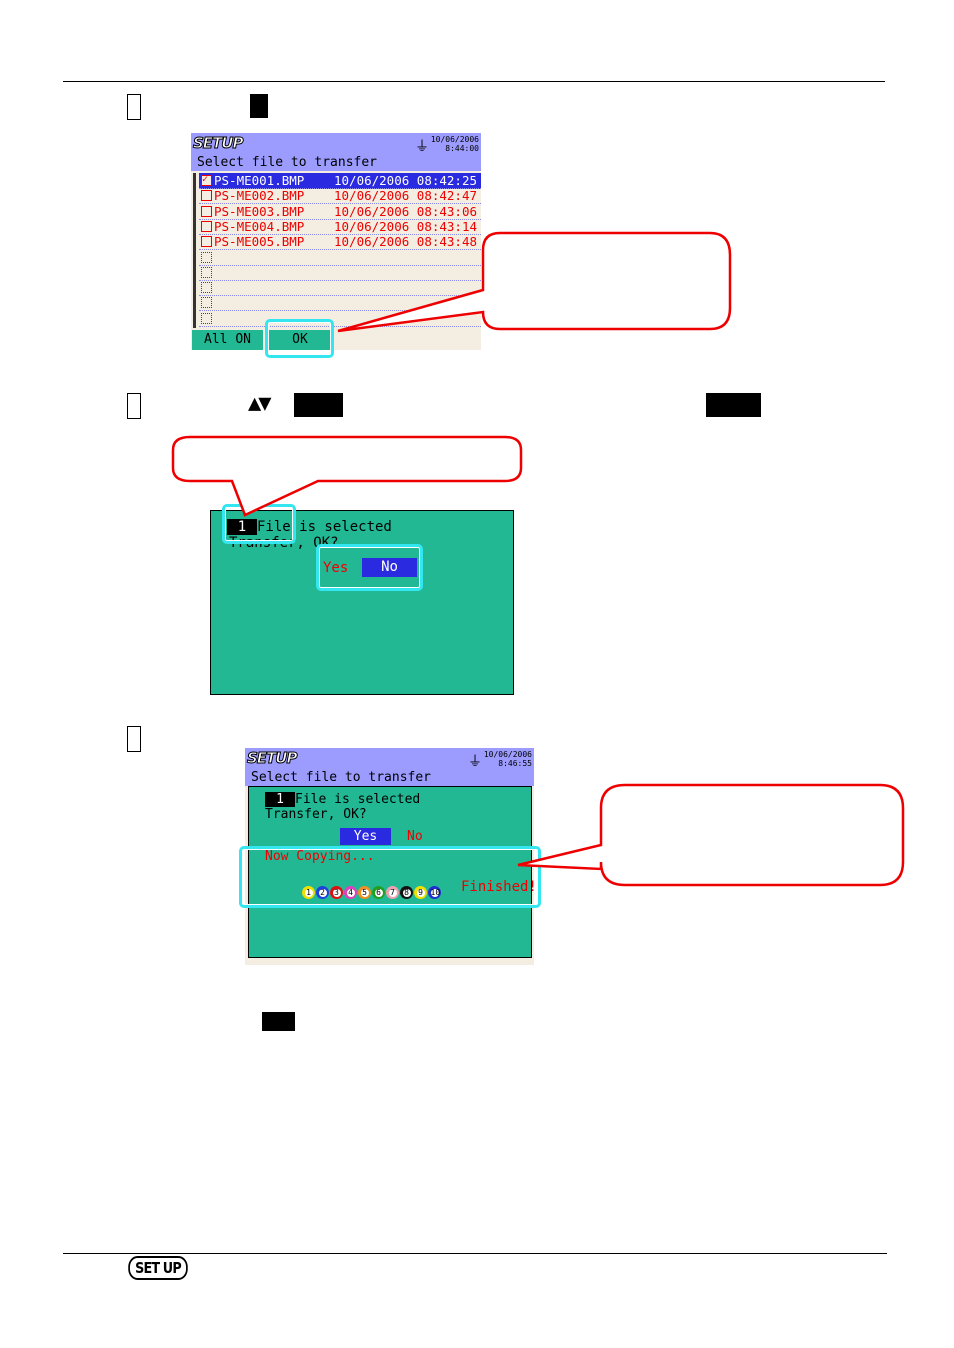 This screenshot has height=1348, width=954. Describe the element at coordinates (158, 1268) in the screenshot. I see `setup-key-icon: SET UP` at that location.